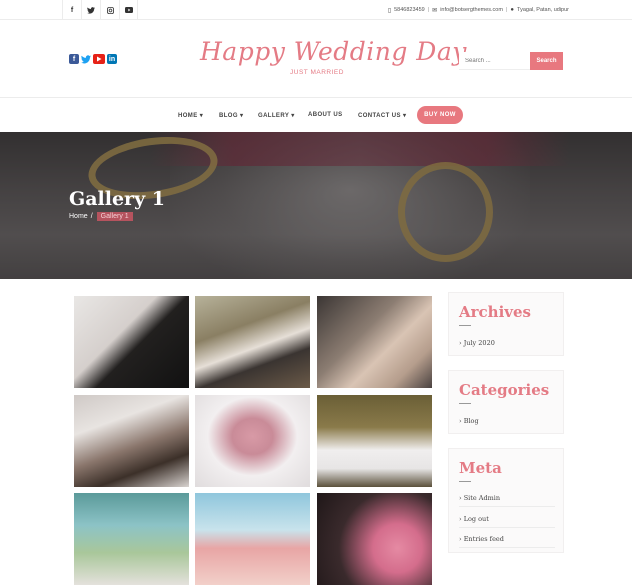 This screenshot has width=632, height=585. What do you see at coordinates (109, 10) in the screenshot?
I see `instagram-icon` at bounding box center [109, 10].